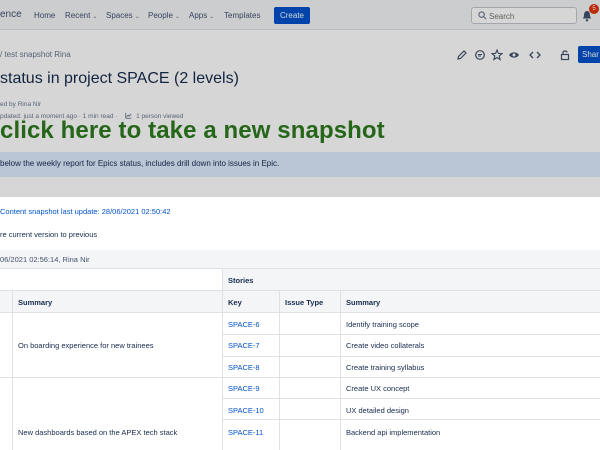 The image size is (600, 450). Describe the element at coordinates (119, 15) in the screenshot. I see `nav-spaces-label: Spaces` at that location.